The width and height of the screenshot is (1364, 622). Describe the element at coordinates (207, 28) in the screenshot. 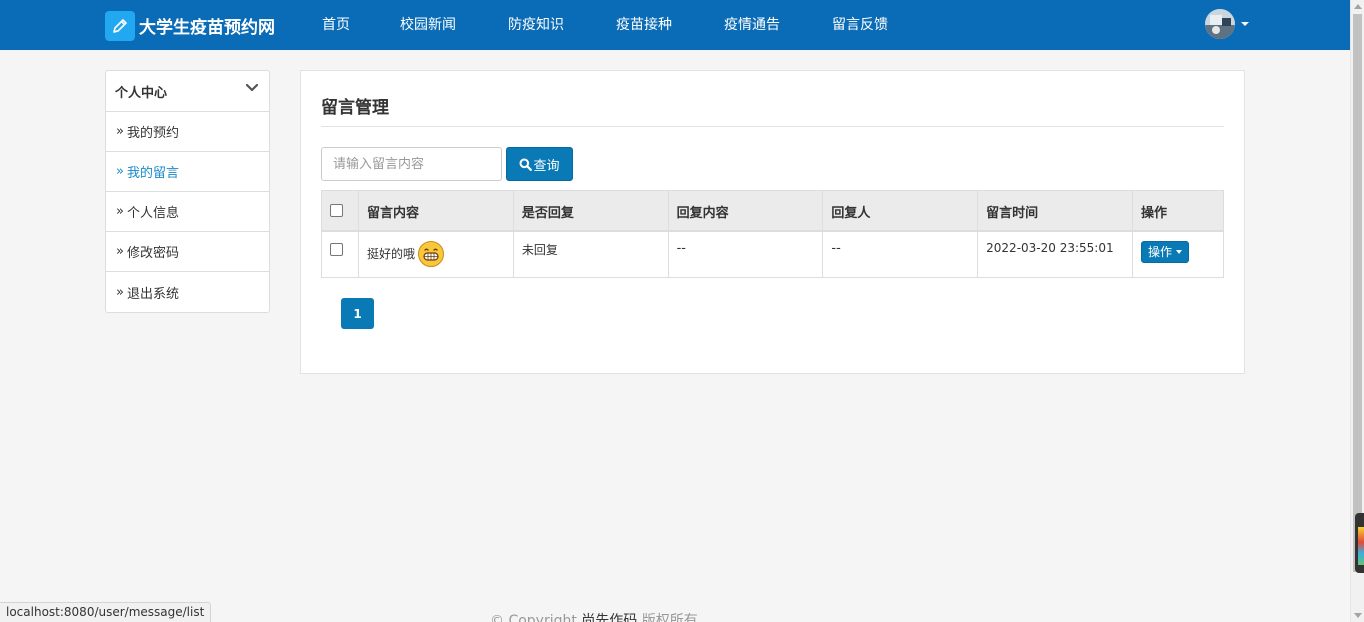

I see `brand-title: 大学生疫苗预约网` at that location.